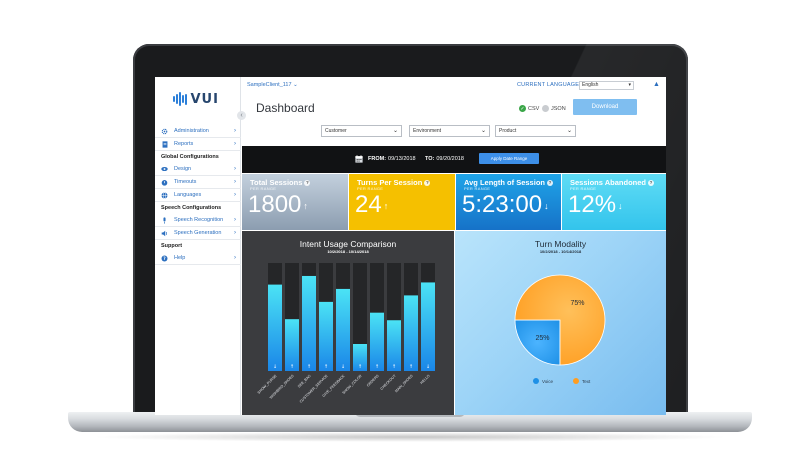 Image resolution: width=800 pixels, height=473 pixels. Describe the element at coordinates (184, 144) in the screenshot. I see `sidebar-item-label: Reports` at that location.